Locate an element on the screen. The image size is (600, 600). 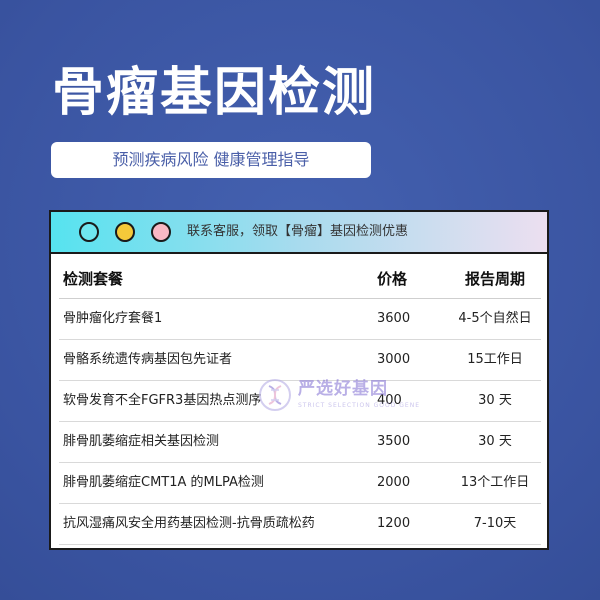
contact-promo-text: 联系客服，领取【骨瘤】基因检测优惠 is located at coordinates (298, 231).